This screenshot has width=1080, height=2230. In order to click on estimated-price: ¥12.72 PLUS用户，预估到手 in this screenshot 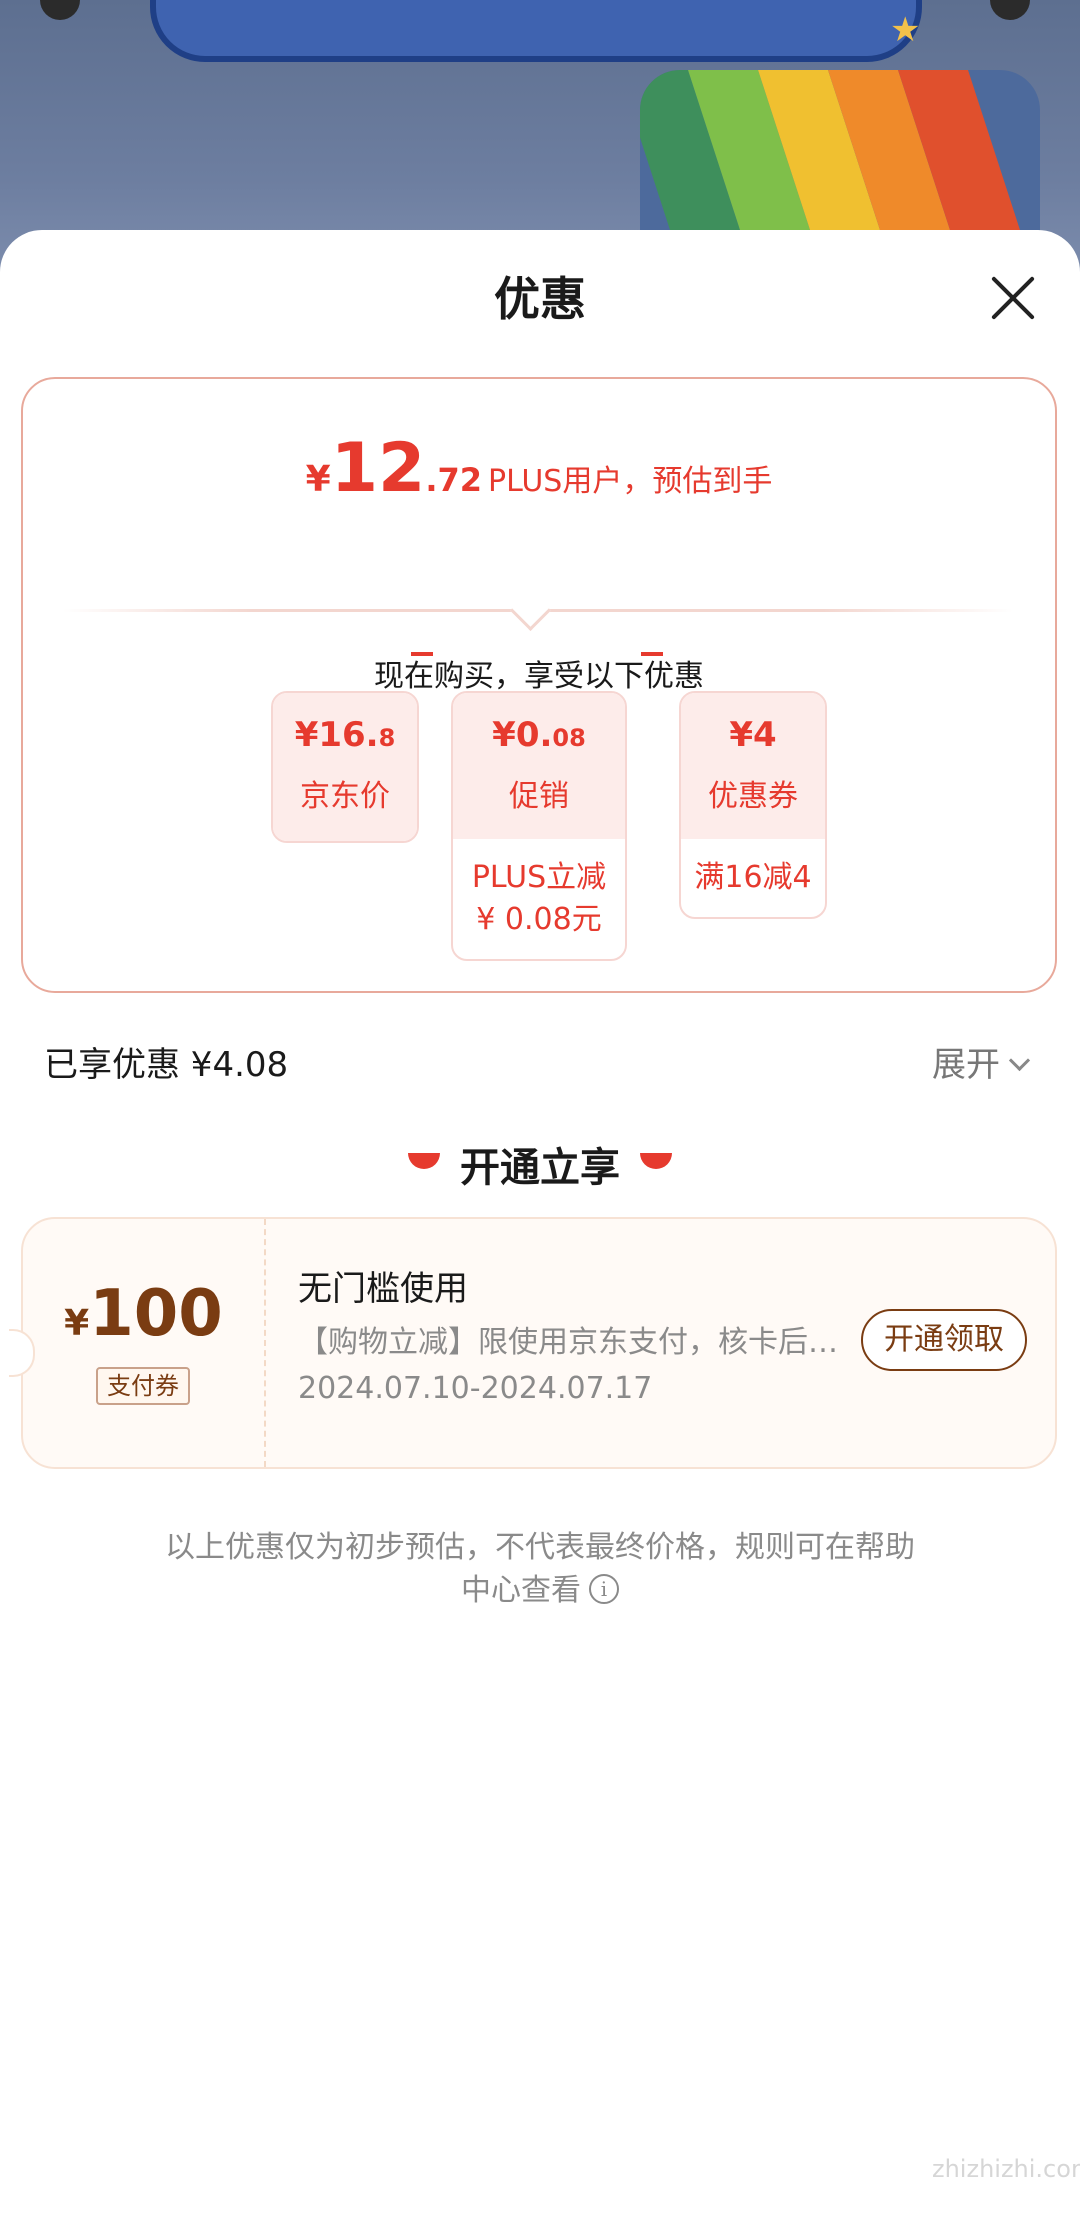, I will do `click(539, 468)`.